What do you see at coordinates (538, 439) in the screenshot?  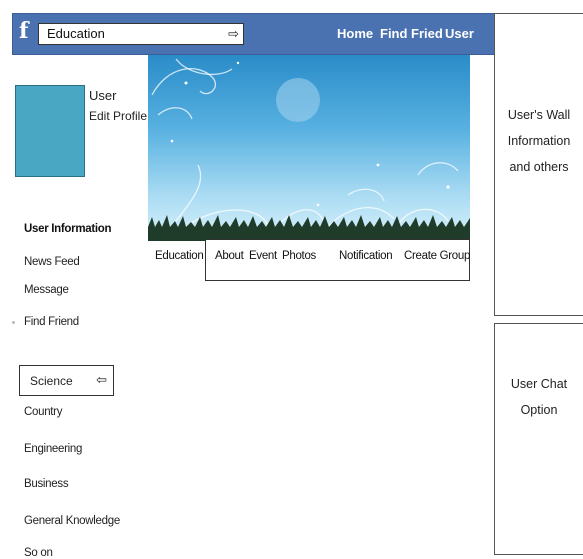 I see `chat-panel: User Chat Option` at bounding box center [538, 439].